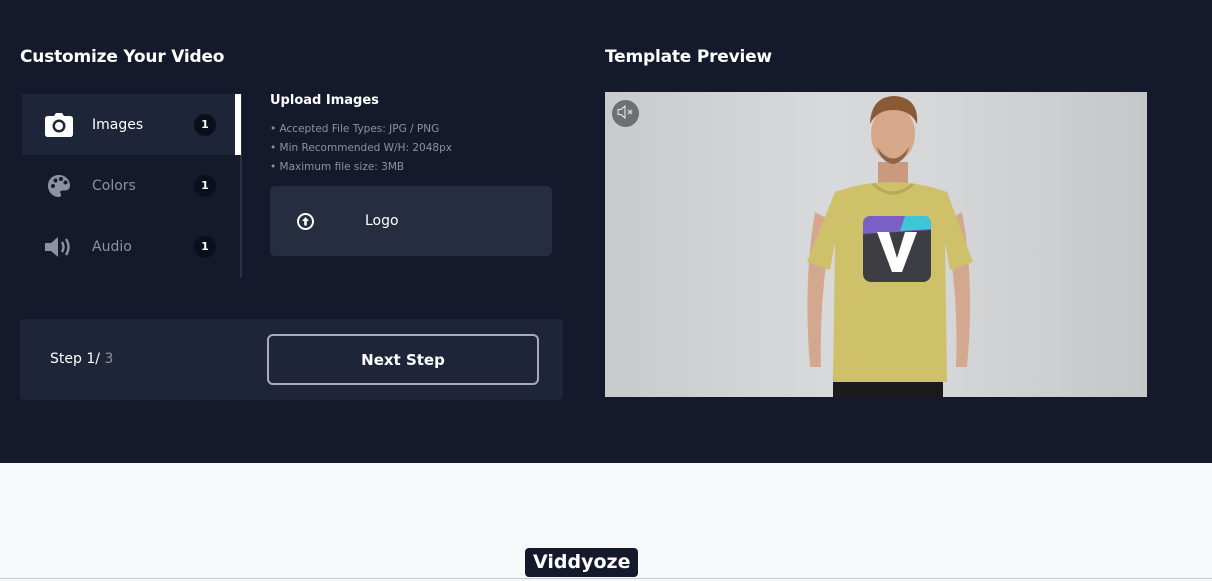 Image resolution: width=1212 pixels, height=581 pixels. What do you see at coordinates (403, 359) in the screenshot?
I see `next-step-button: Next Step` at bounding box center [403, 359].